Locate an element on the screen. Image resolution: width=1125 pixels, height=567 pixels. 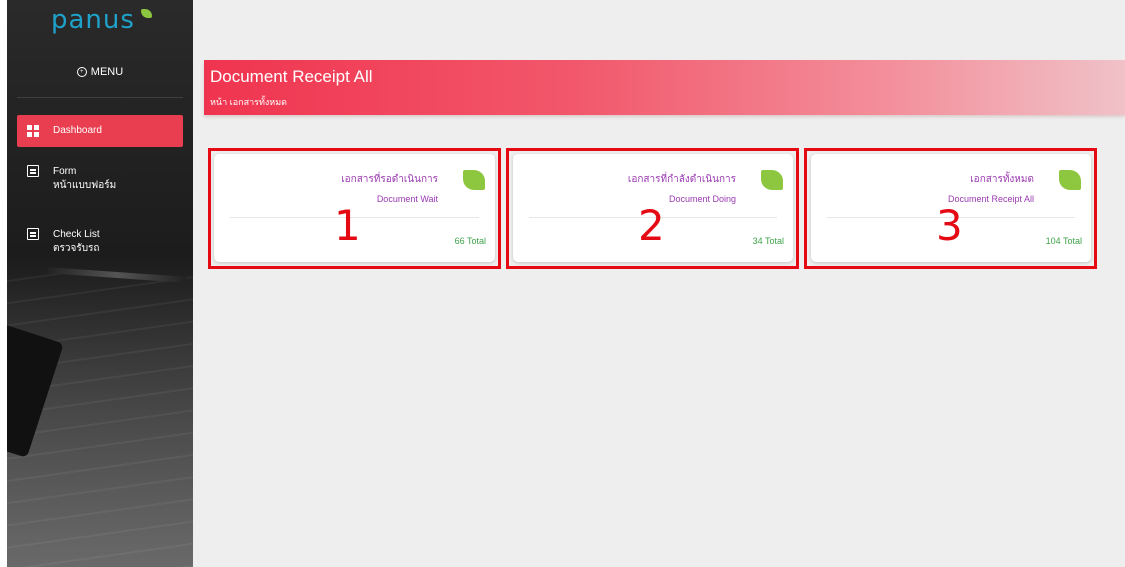
sidebar-item-check-list: Check List ตรวจรับรถ is located at coordinates (100, 242).